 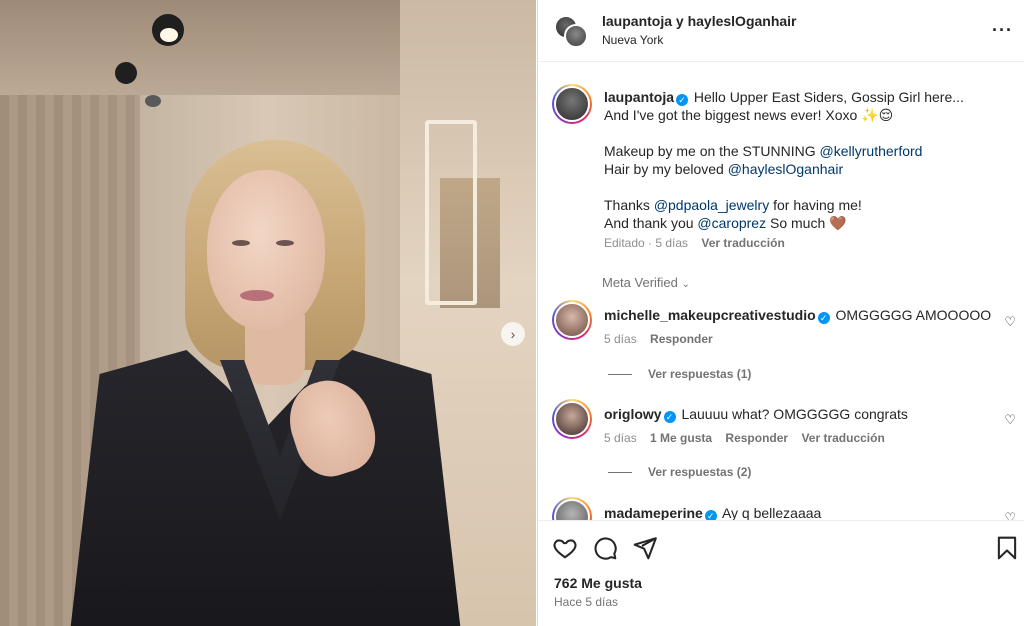 I want to click on caption-username: laupantoja, so click(x=639, y=97).